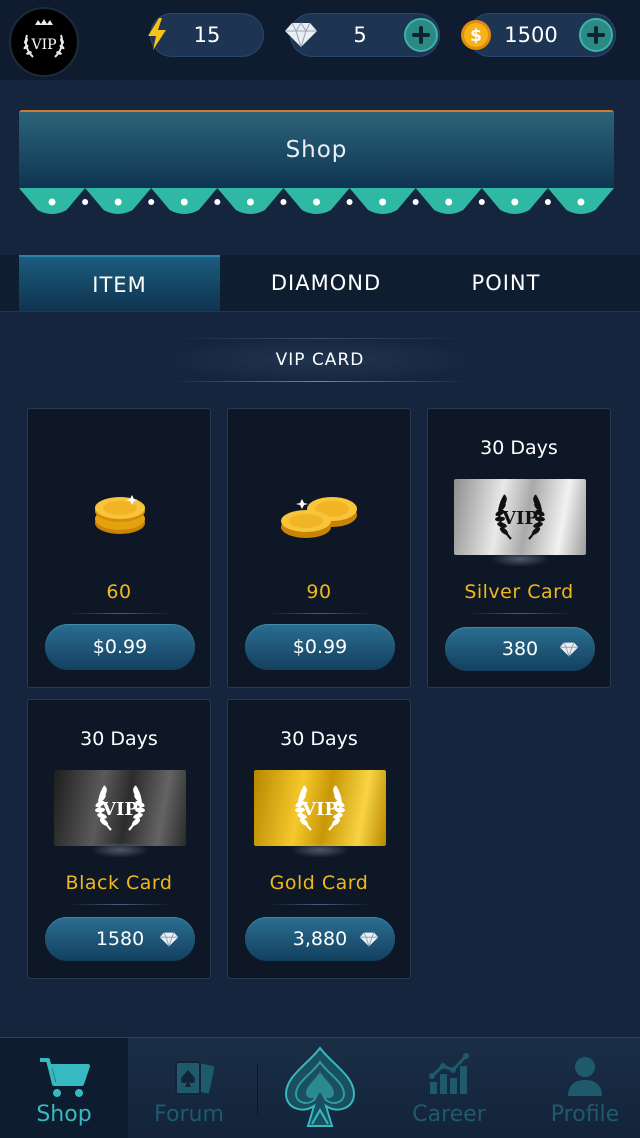  Describe the element at coordinates (319, 883) in the screenshot. I see `product-name: Gold Card` at that location.